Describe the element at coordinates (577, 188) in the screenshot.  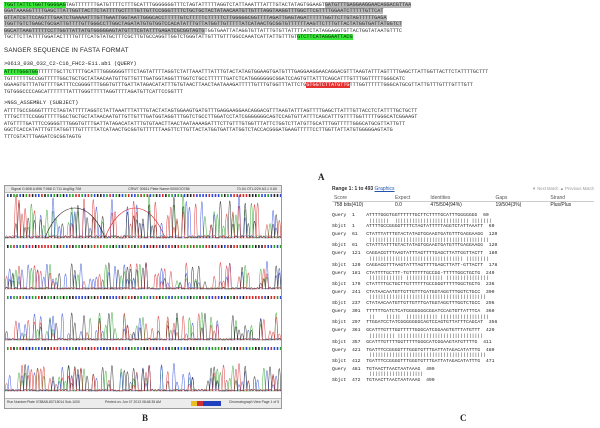
I see `previous-match-button: ▲ Previous Match` at that location.